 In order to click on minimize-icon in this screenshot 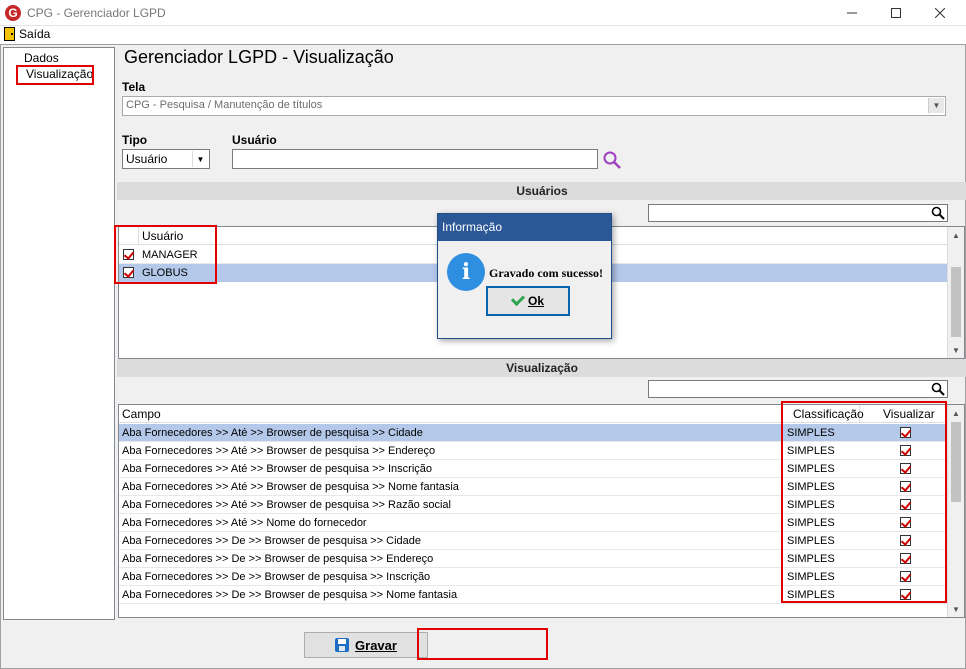, I will do `click(852, 13)`.